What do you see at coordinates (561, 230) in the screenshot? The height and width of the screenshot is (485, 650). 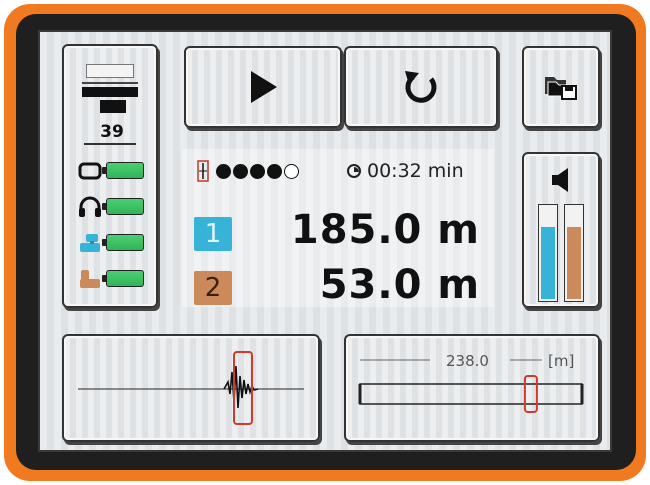 I see `volume-panel` at bounding box center [561, 230].